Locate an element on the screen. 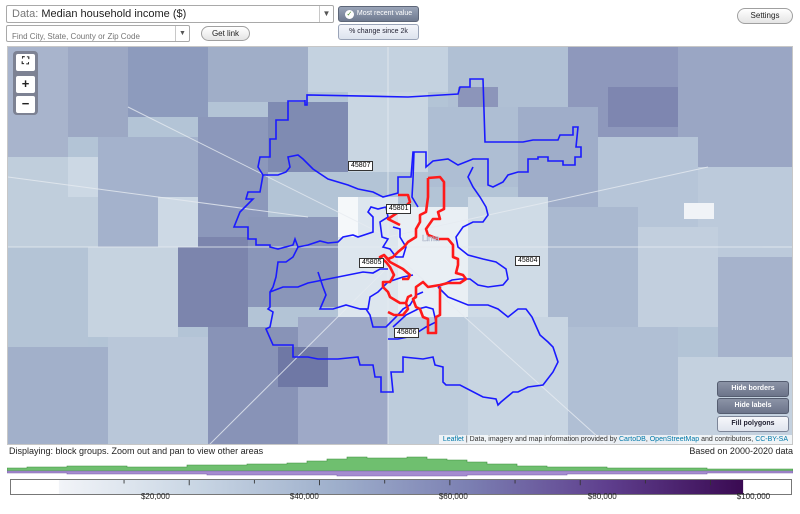 The height and width of the screenshot is (514, 800). zoom-in-button: + is located at coordinates (25, 84).